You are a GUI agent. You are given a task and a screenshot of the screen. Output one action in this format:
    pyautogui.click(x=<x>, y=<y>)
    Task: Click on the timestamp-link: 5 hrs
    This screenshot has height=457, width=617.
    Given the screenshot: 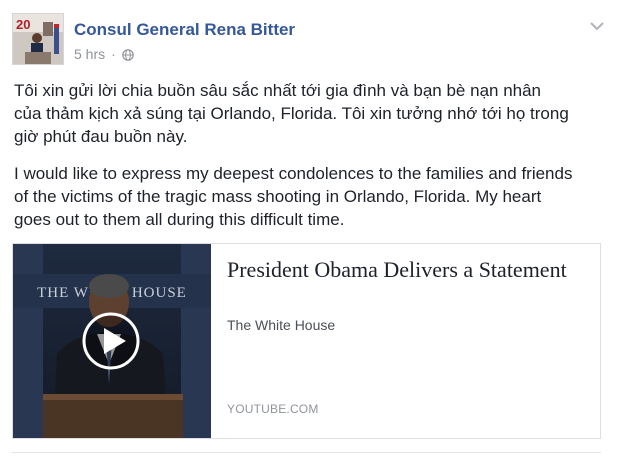 What is the action you would take?
    pyautogui.click(x=89, y=54)
    